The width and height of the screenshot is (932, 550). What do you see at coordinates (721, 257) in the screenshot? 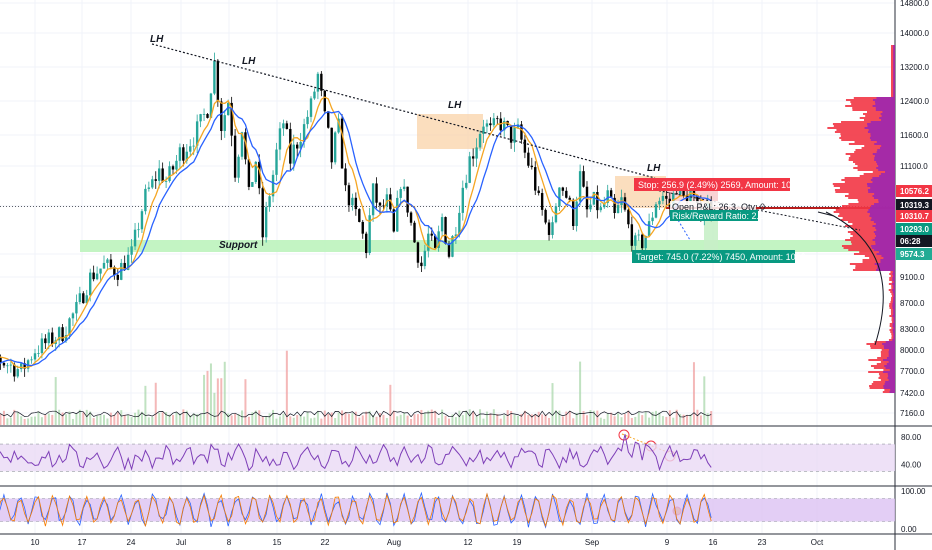
I see `target-label: Target: 745.0 (7.22%) 7450, Amount: 1000` at bounding box center [721, 257].